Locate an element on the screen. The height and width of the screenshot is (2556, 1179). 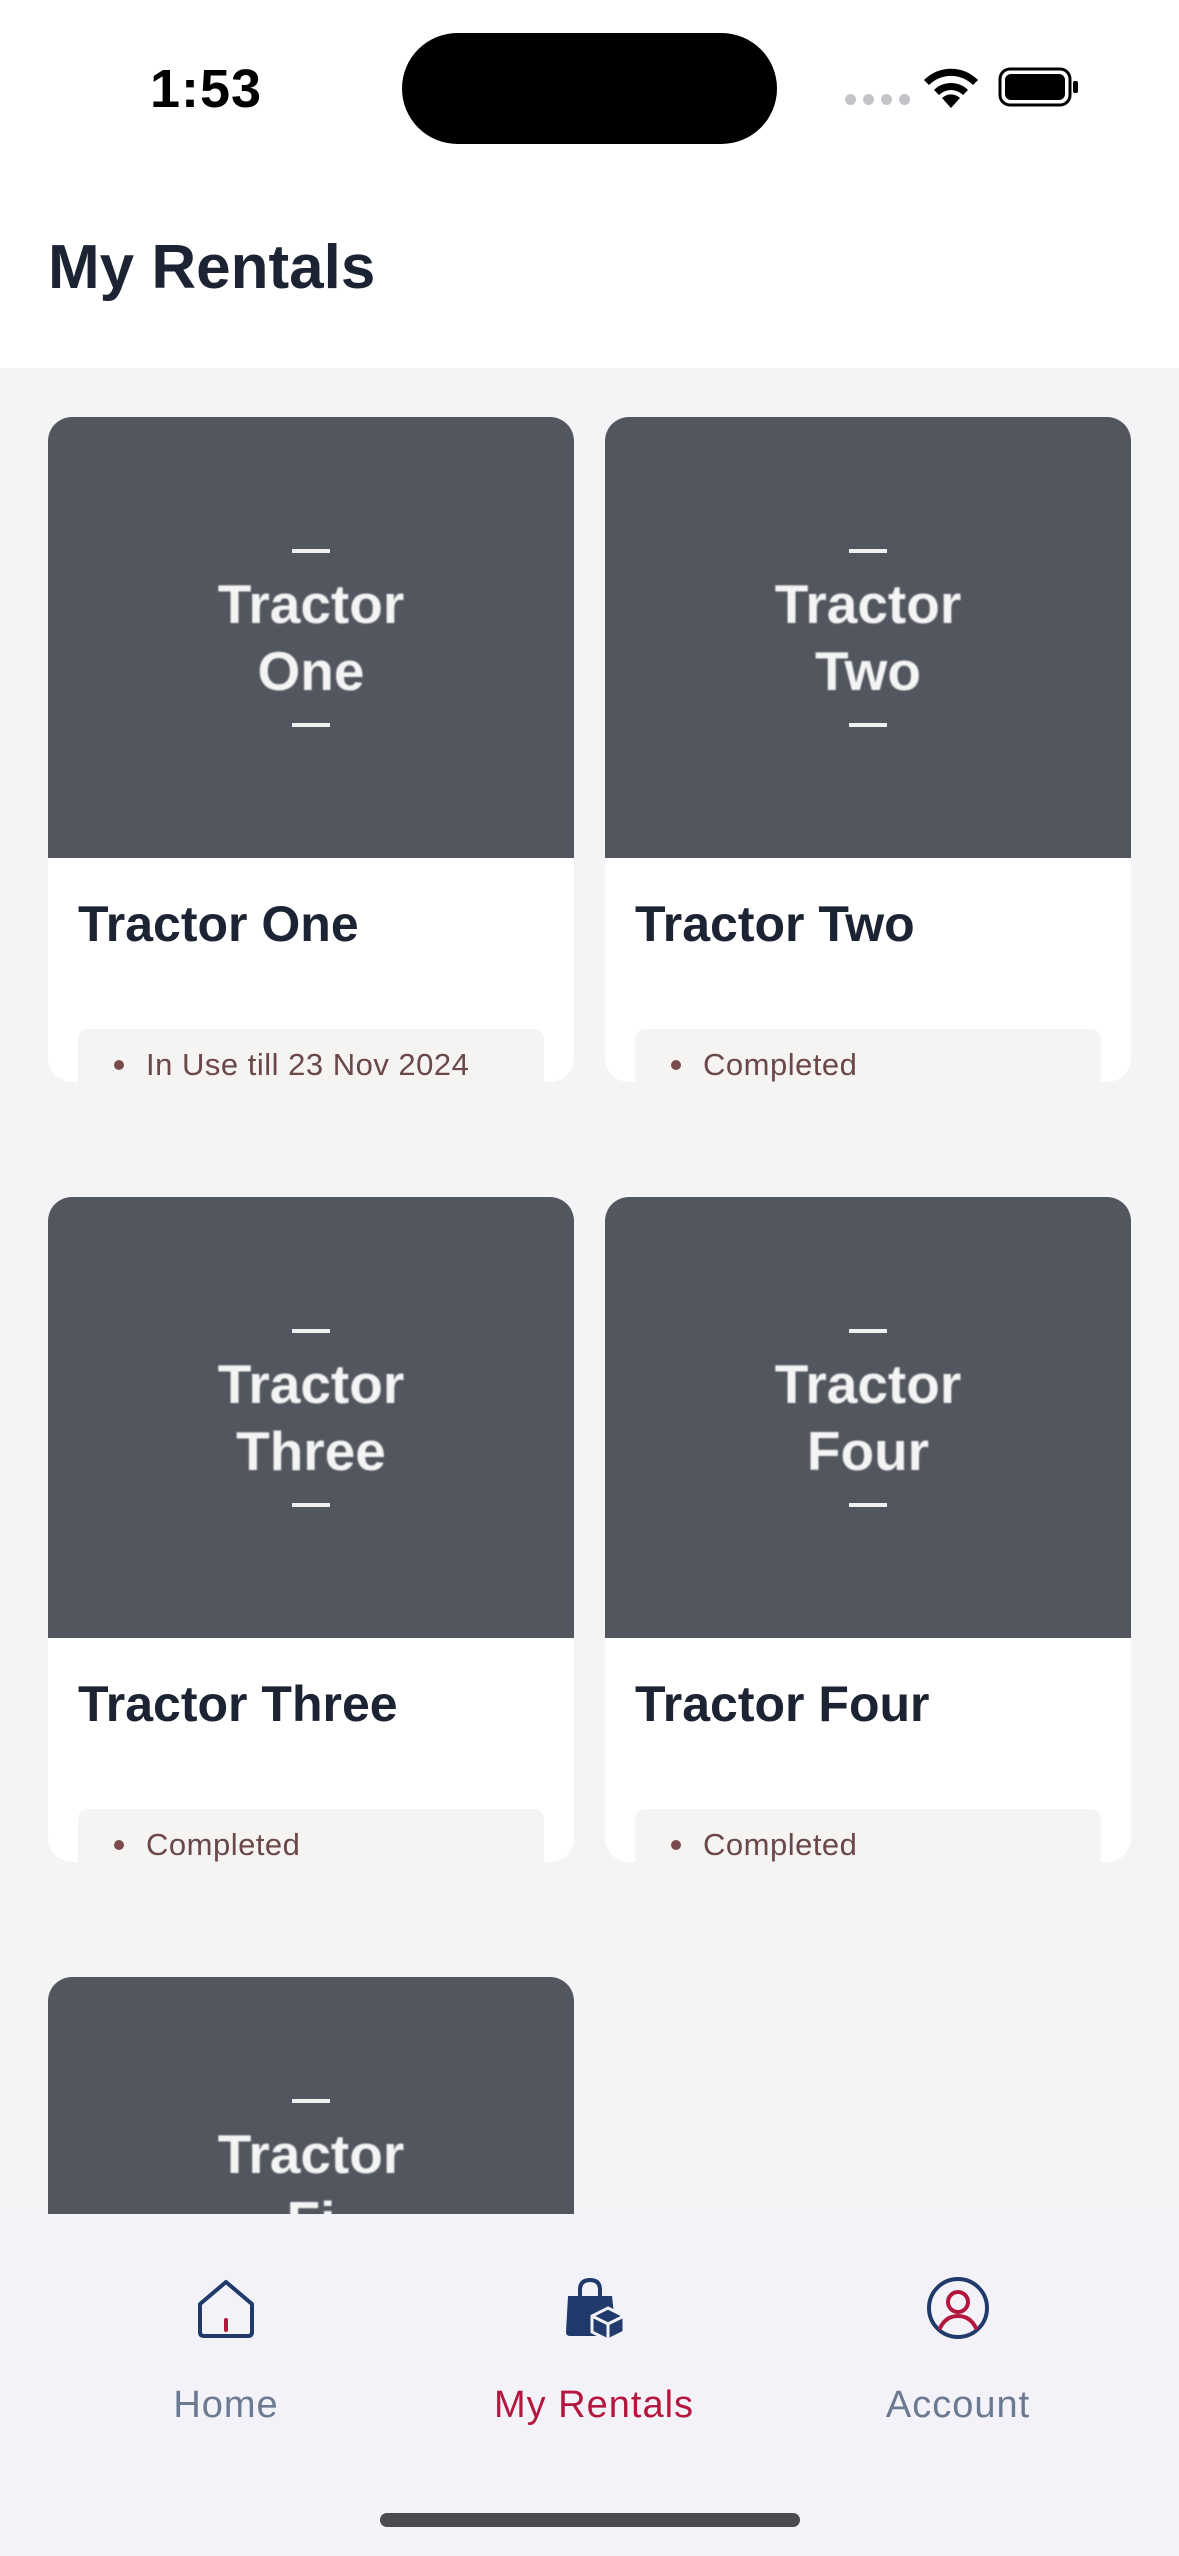
rental-name: Tractor One is located at coordinates (218, 924).